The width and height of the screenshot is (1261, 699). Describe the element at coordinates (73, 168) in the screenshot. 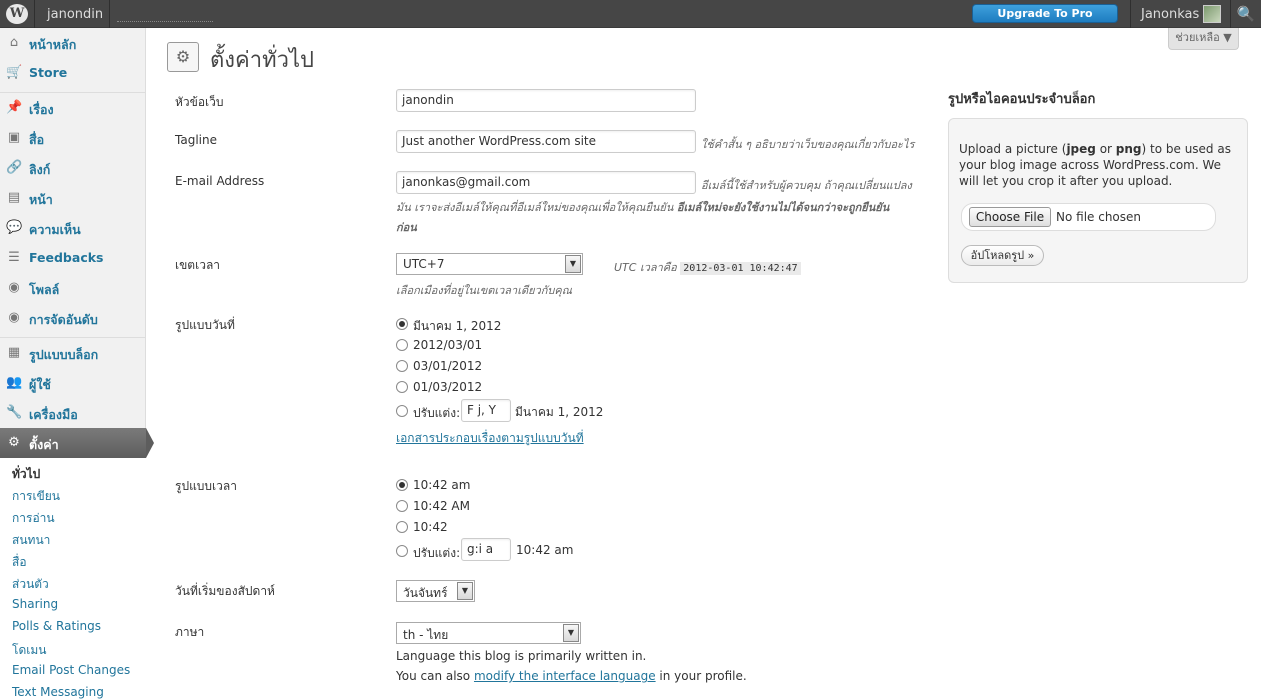

I see `sidebar-item-links: 🔗 ลิงก์` at that location.